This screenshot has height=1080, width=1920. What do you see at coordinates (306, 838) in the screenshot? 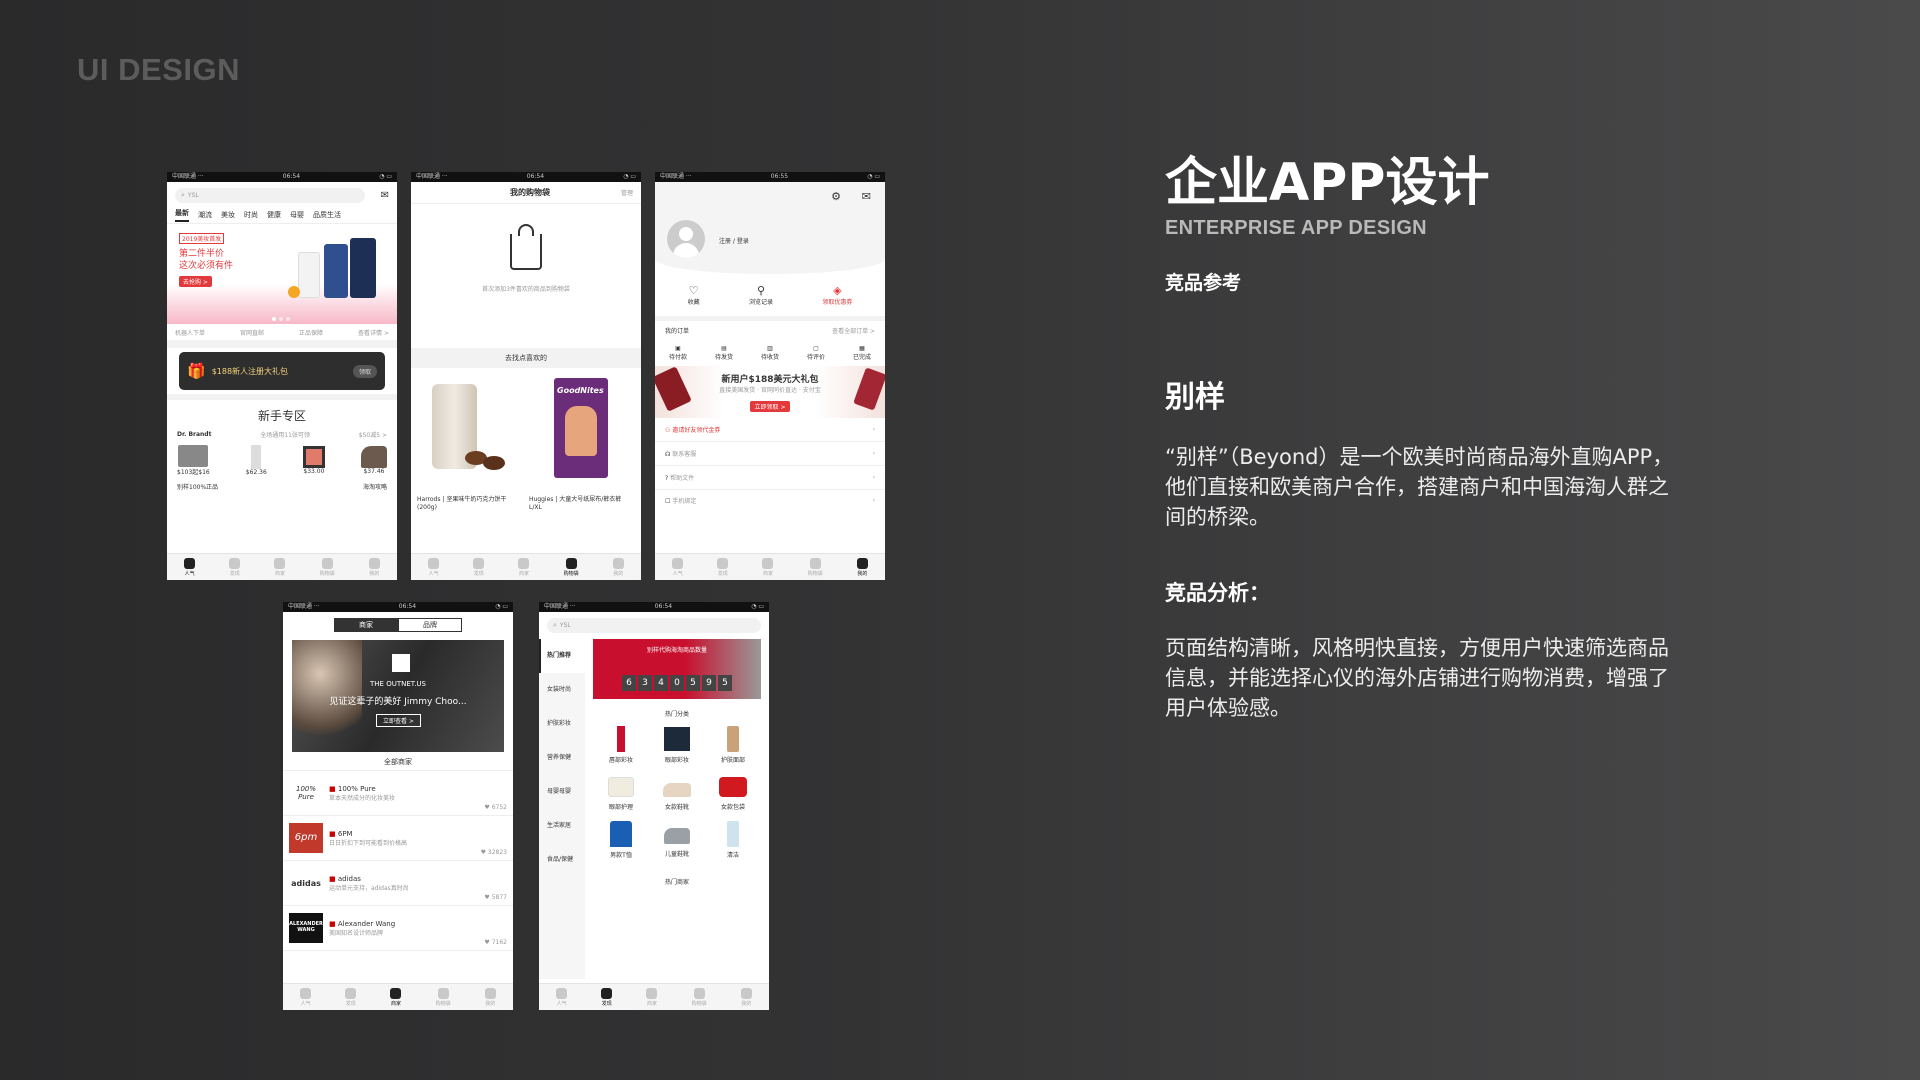
I see `store-logo: 6pm` at bounding box center [306, 838].